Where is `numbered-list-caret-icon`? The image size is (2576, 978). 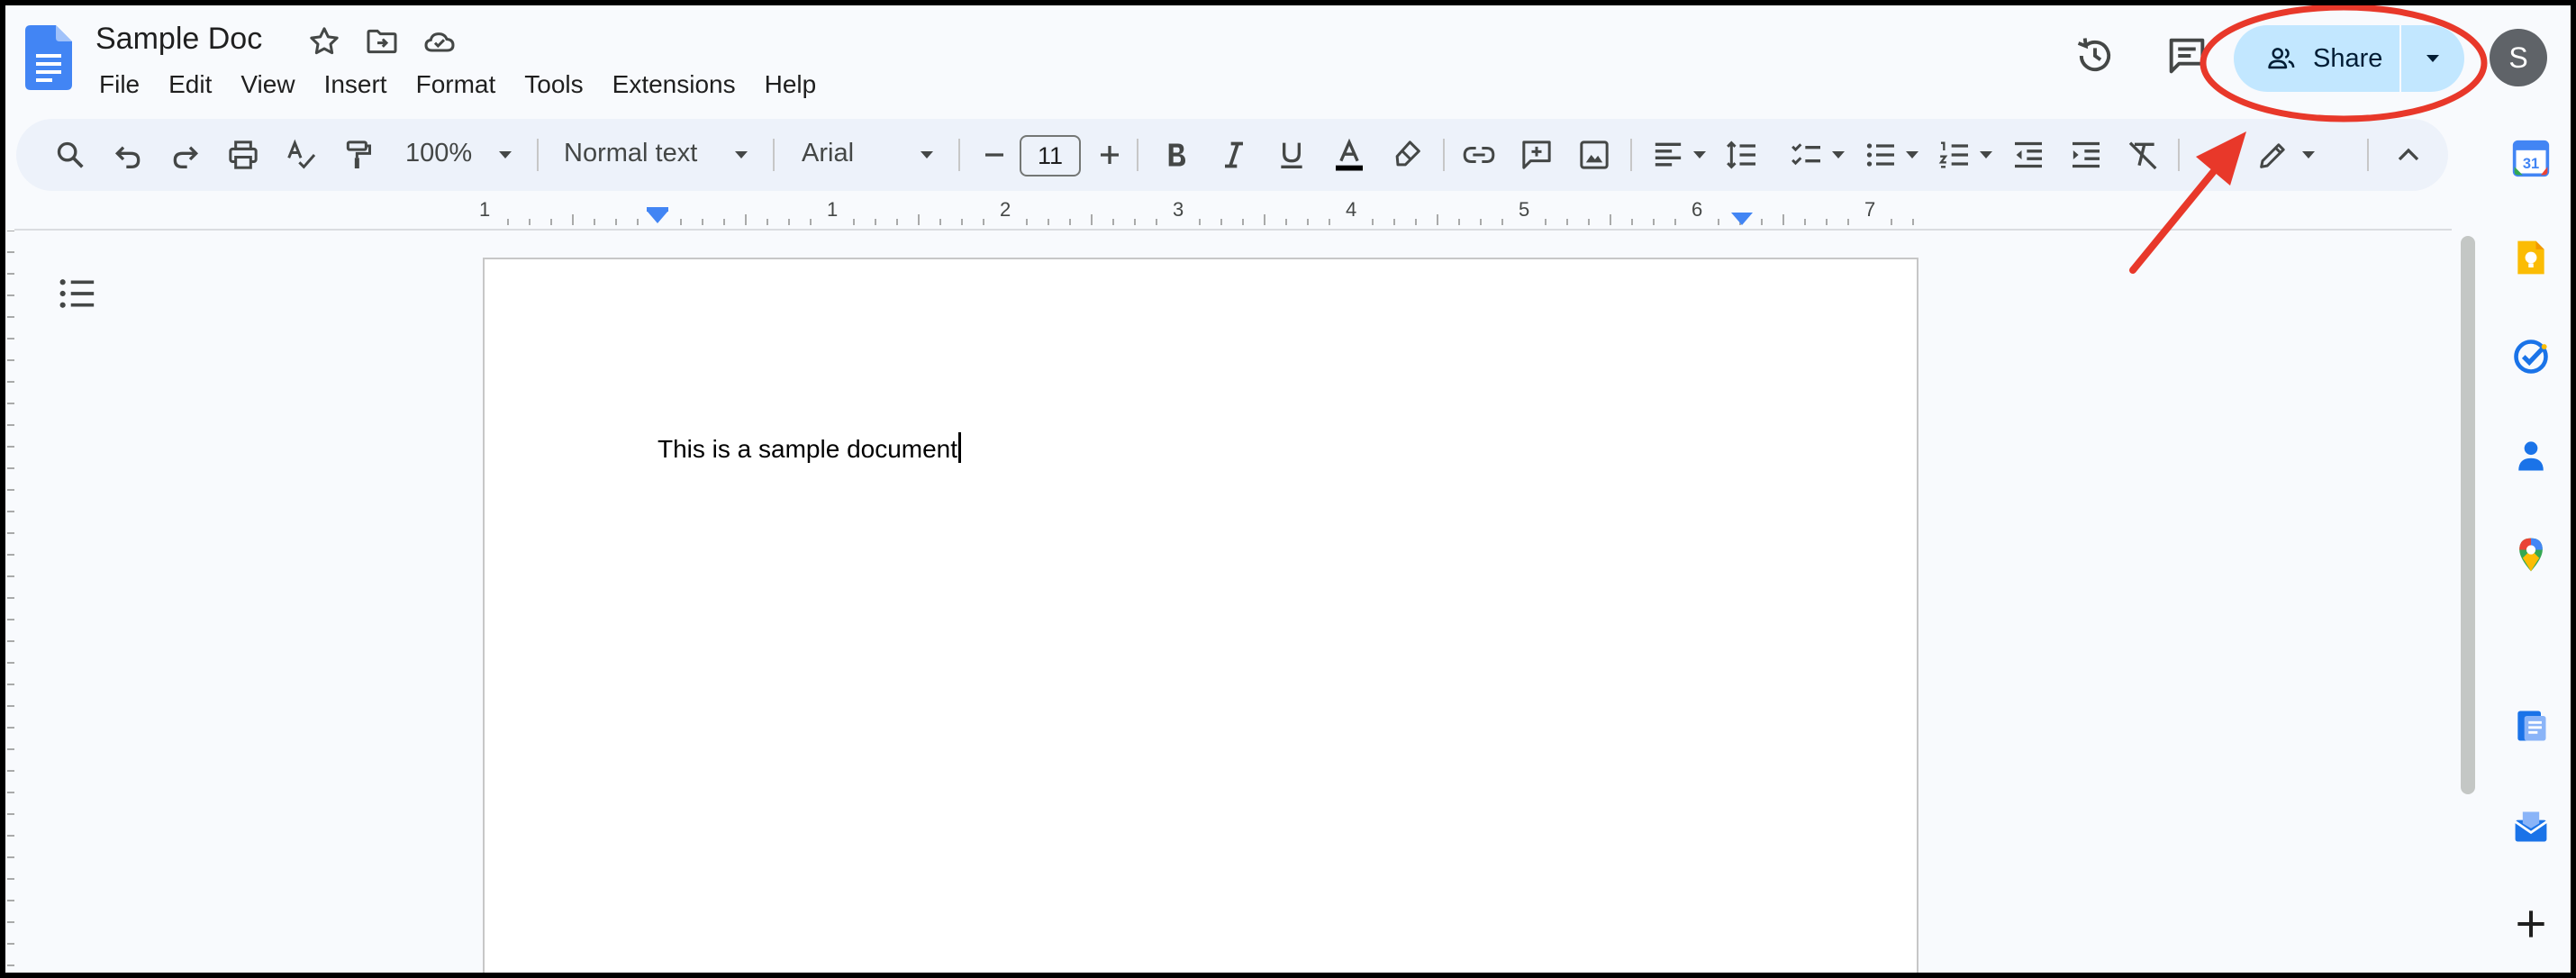 numbered-list-caret-icon is located at coordinates (1986, 154).